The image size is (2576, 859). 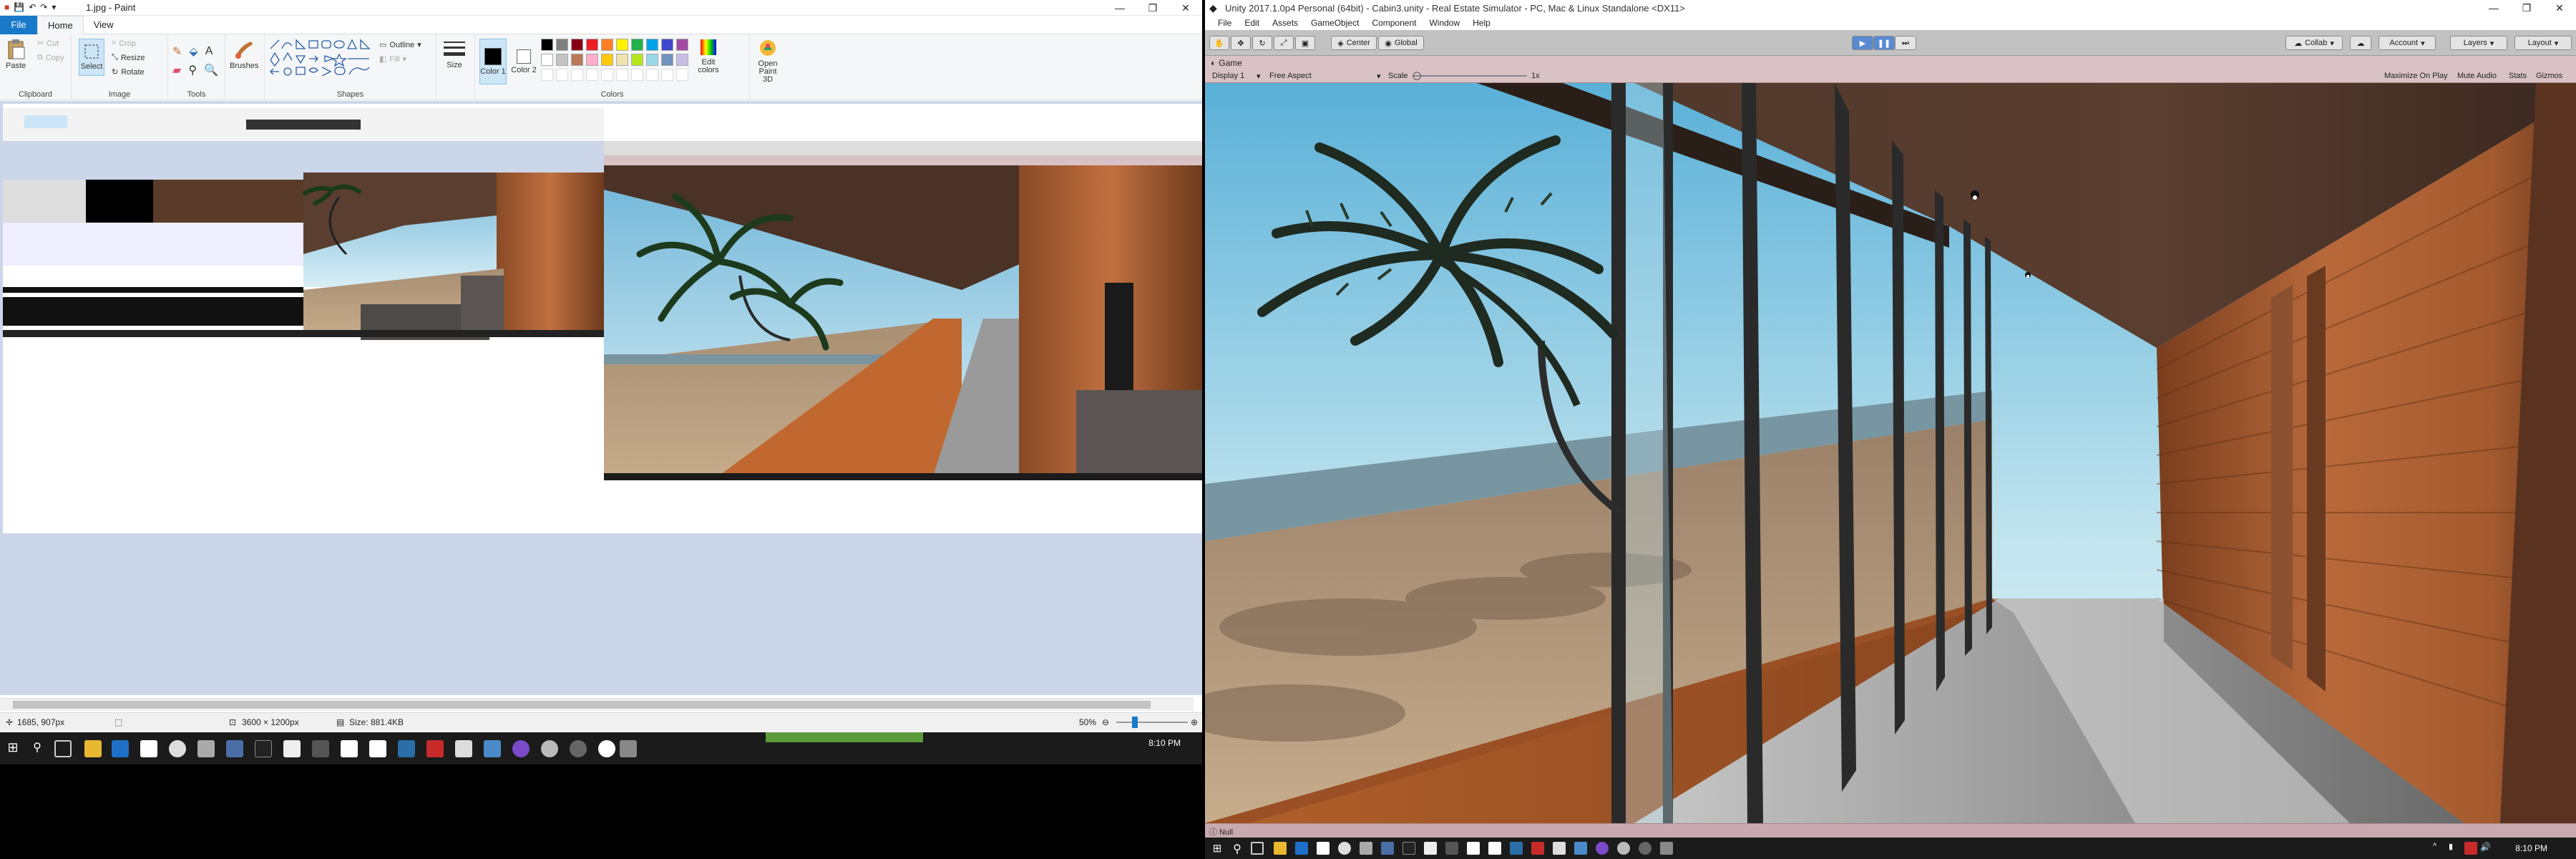 What do you see at coordinates (1394, 23) in the screenshot?
I see `menu-component: Component` at bounding box center [1394, 23].